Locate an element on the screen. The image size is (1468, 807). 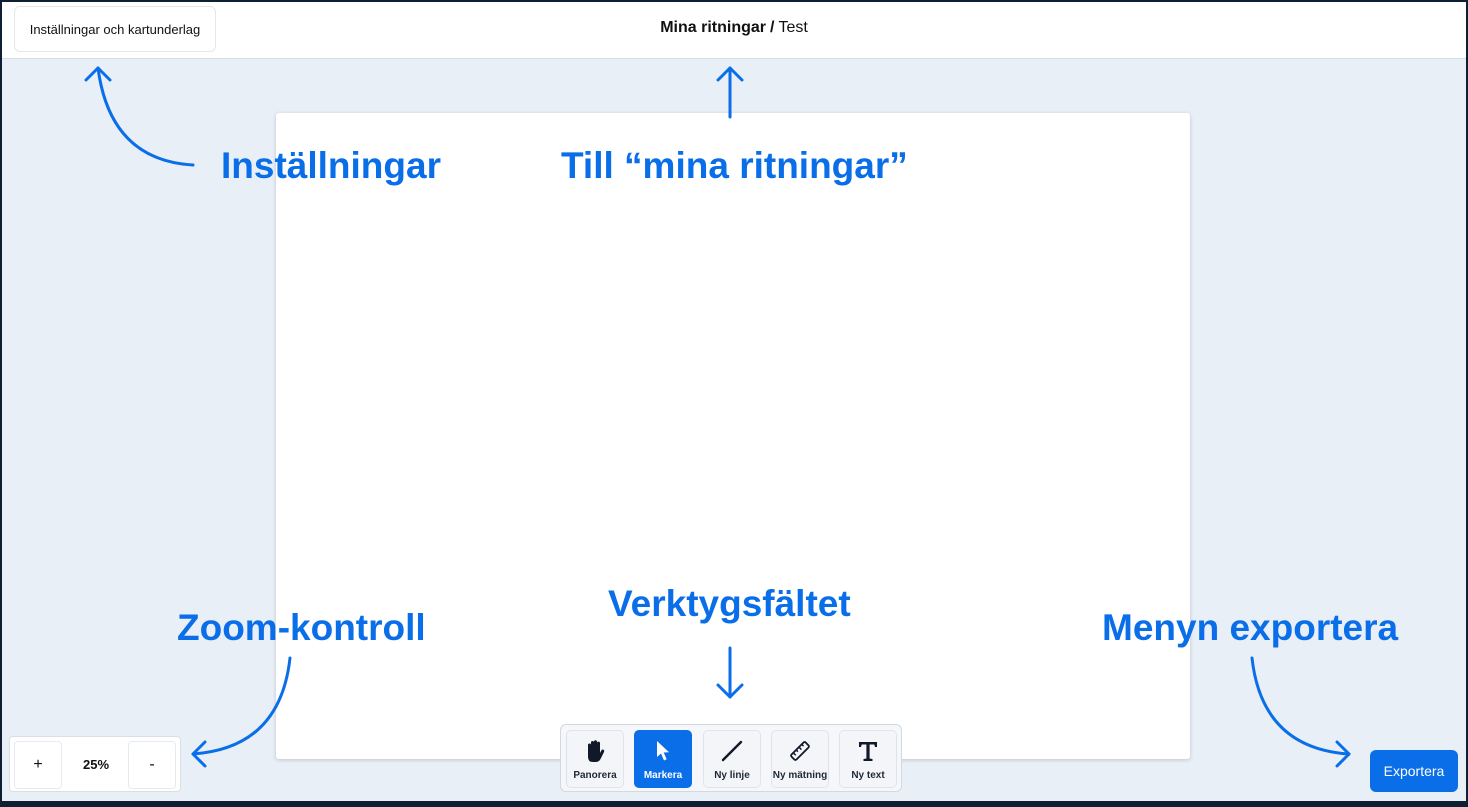
zoom-level: 25% is located at coordinates (96, 764).